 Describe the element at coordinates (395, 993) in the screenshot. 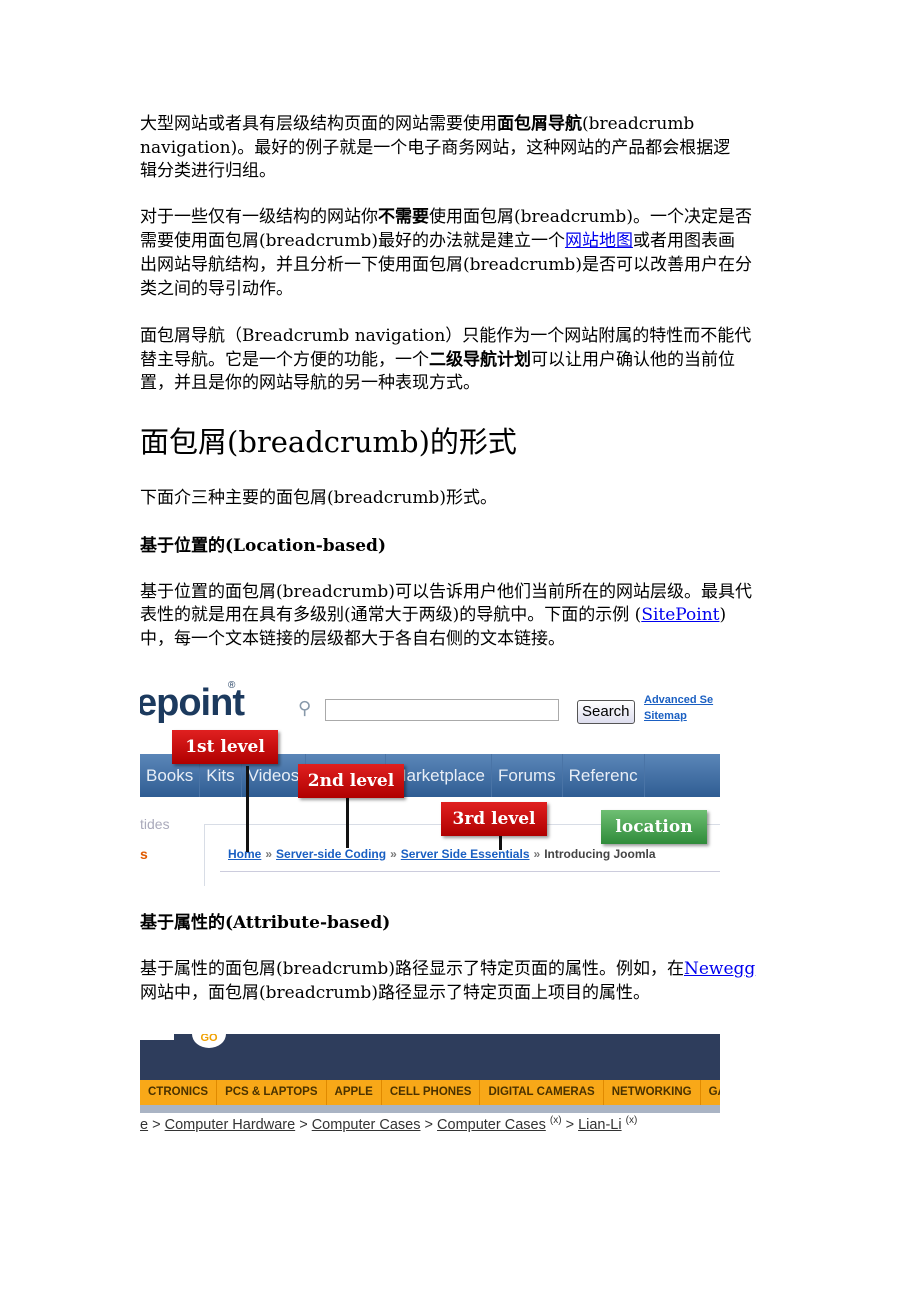

I see `attribute-line2: 网站中，面包屑(breadcrumb)路径显示了特定页面上项目的属性。` at that location.